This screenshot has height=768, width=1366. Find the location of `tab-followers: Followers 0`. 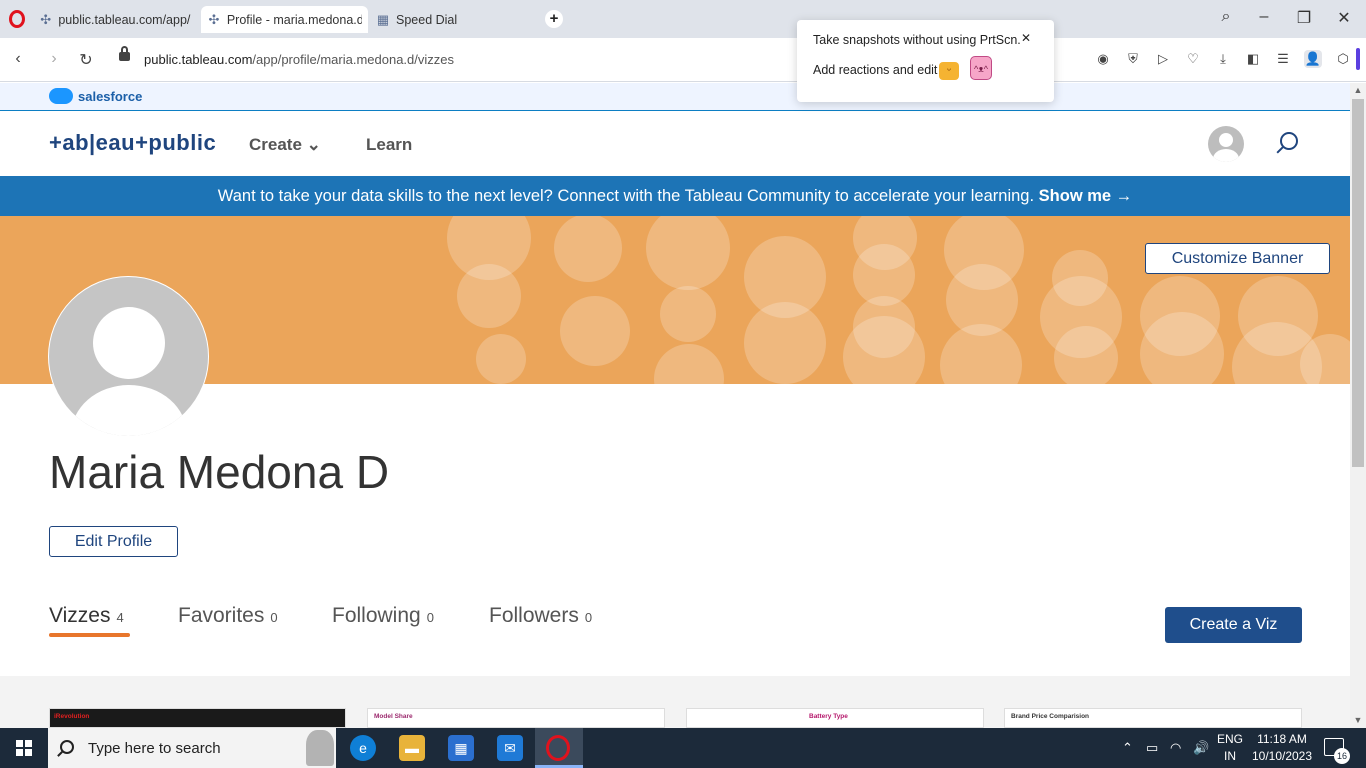

tab-followers: Followers 0 is located at coordinates (540, 616).